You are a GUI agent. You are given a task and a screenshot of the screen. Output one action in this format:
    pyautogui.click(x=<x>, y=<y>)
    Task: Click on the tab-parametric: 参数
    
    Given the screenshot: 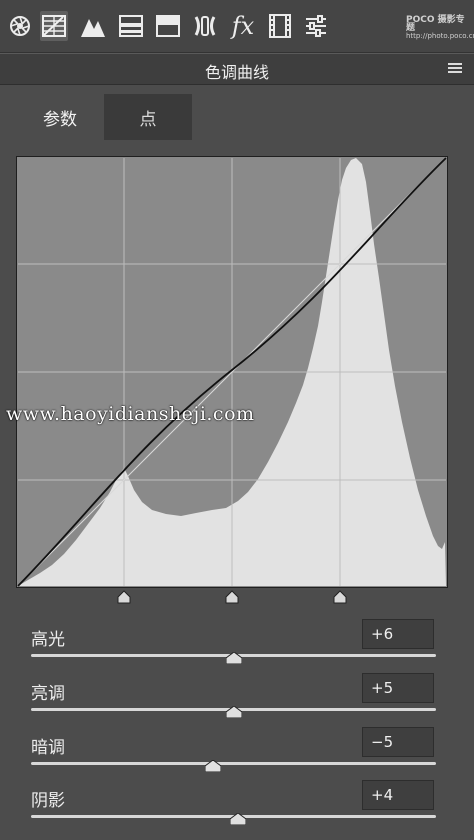 What is the action you would take?
    pyautogui.click(x=60, y=117)
    